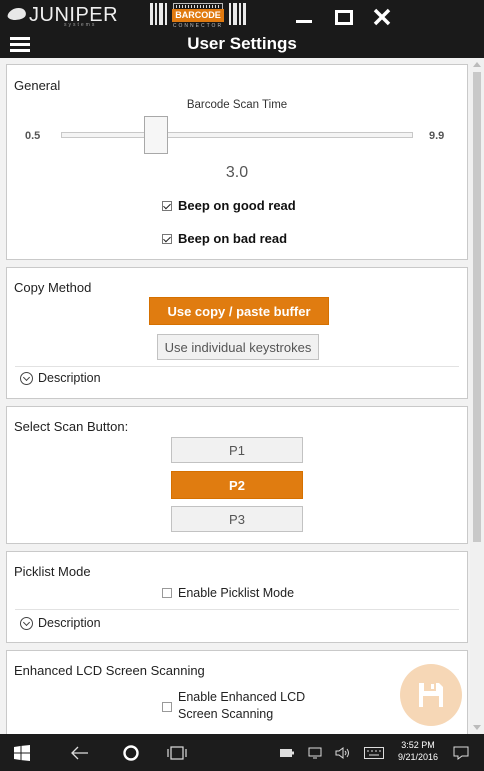 This screenshot has height=771, width=484. I want to click on scan-button-title: Select Scan Button:, so click(71, 426).